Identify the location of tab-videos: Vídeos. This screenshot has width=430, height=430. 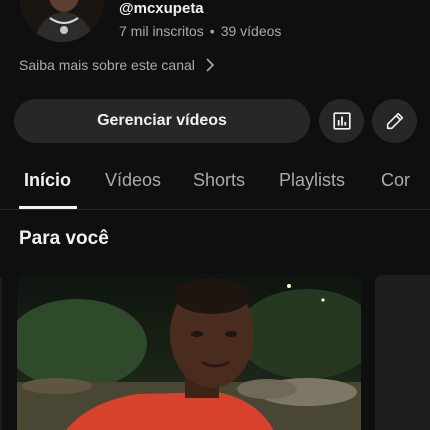
(133, 180).